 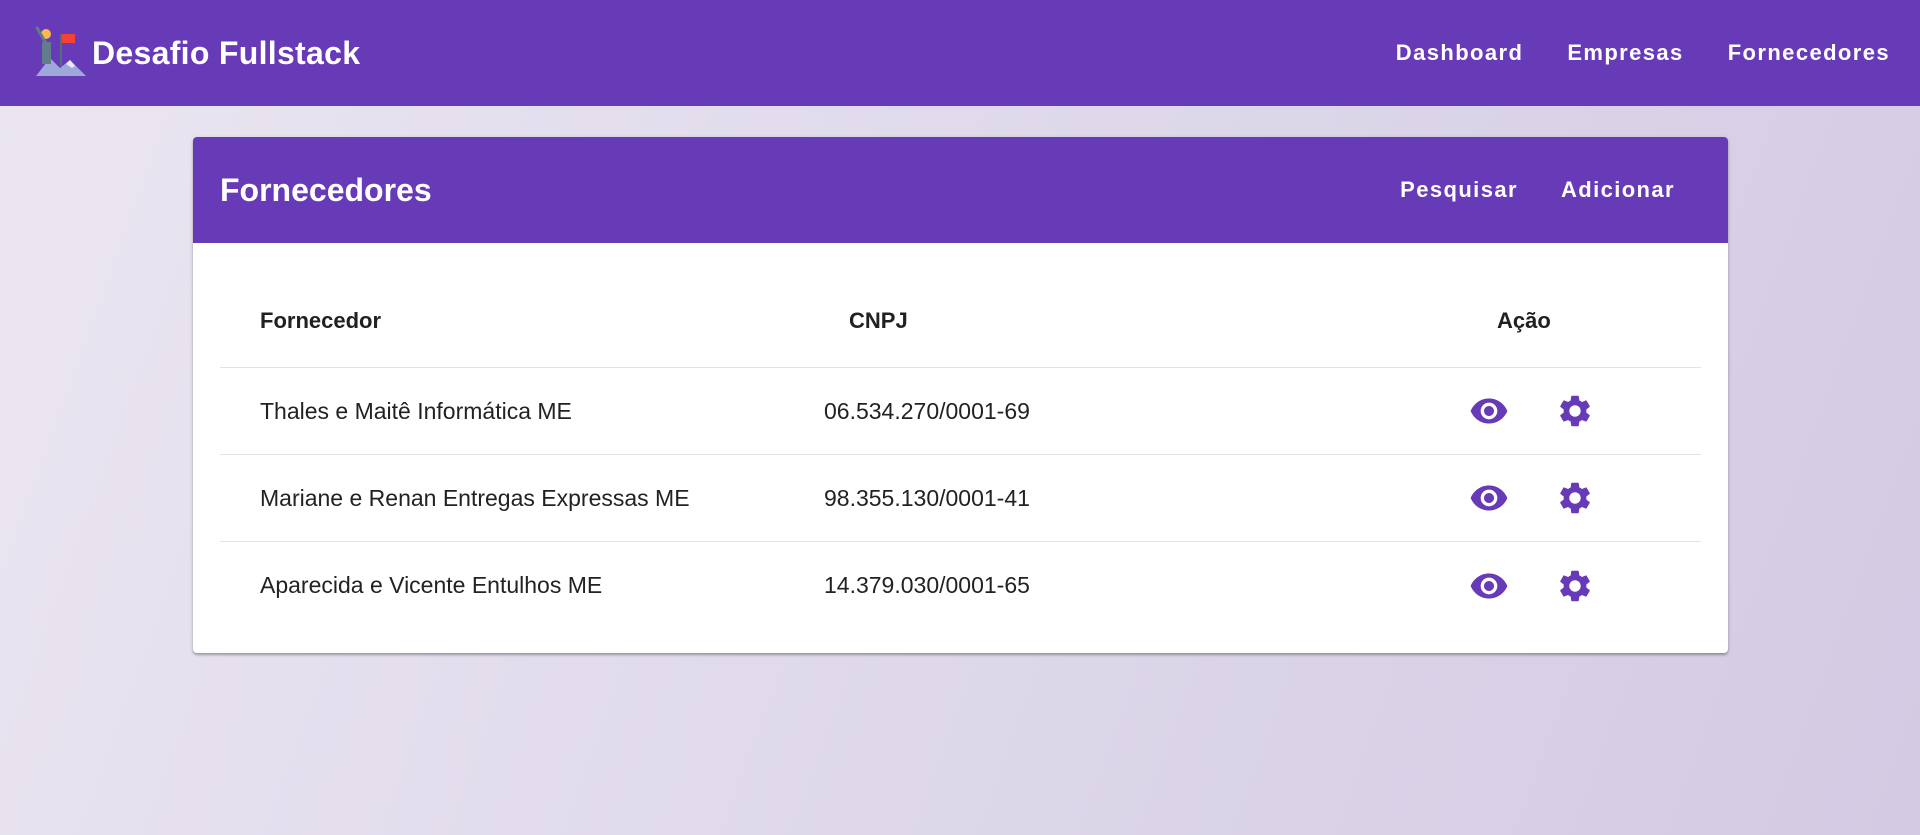 What do you see at coordinates (1524, 320) in the screenshot?
I see `header-acao: Ação` at bounding box center [1524, 320].